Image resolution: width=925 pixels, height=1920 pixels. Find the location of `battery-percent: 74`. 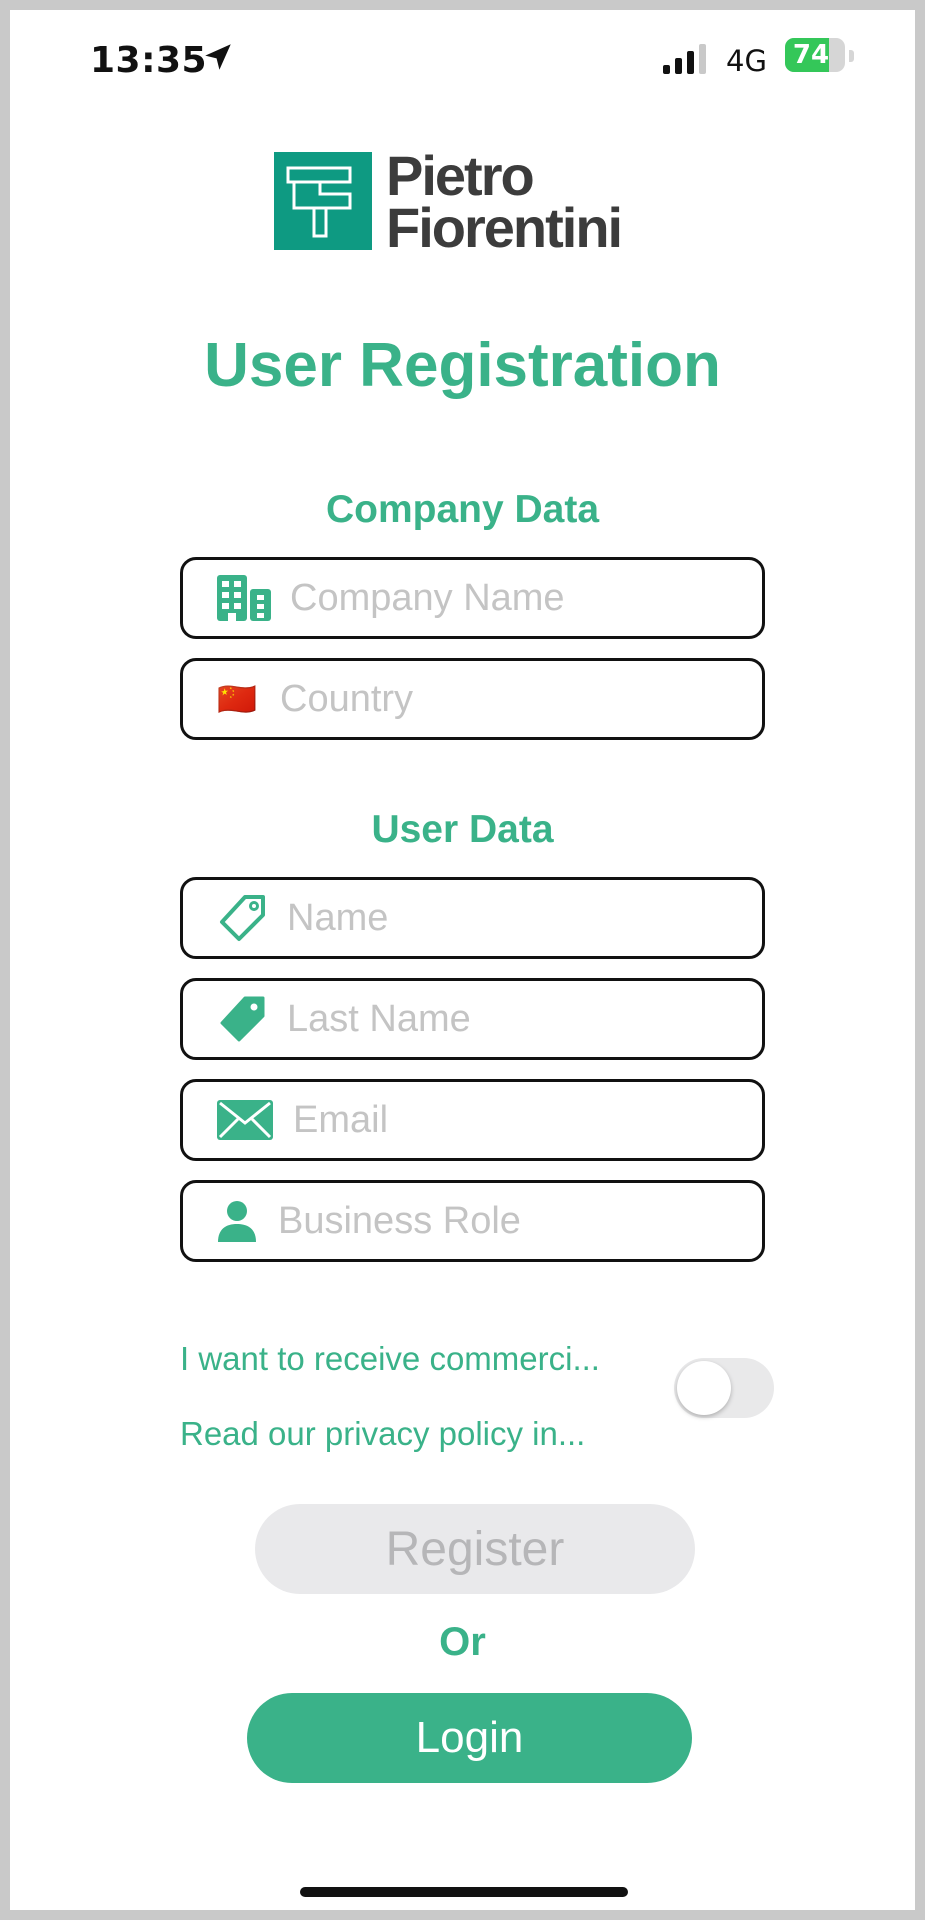

battery-percent: 74 is located at coordinates (811, 55).